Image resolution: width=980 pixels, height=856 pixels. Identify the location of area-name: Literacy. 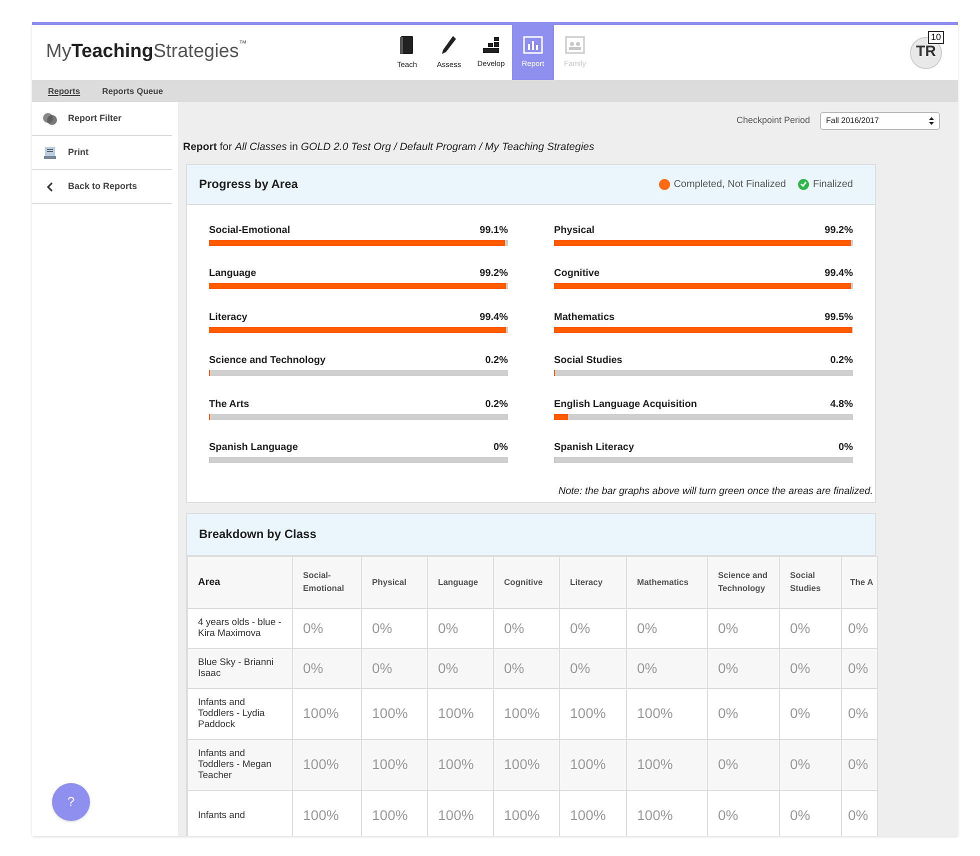
(228, 317).